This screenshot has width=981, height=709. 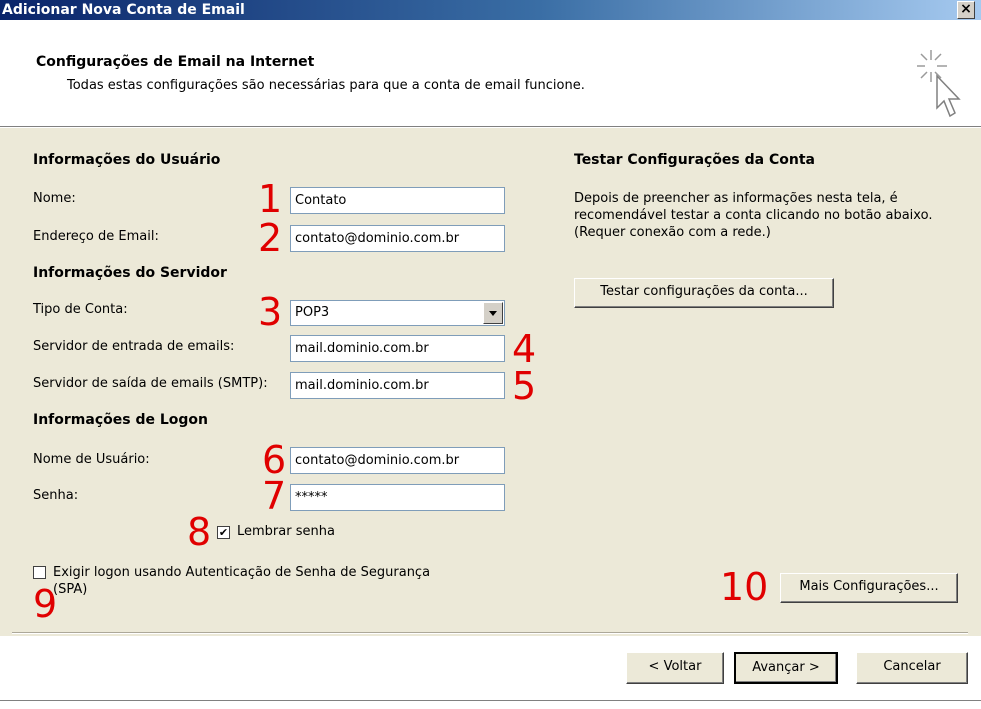 What do you see at coordinates (175, 62) in the screenshot?
I see `page-heading: Configurações de Email na Internet` at bounding box center [175, 62].